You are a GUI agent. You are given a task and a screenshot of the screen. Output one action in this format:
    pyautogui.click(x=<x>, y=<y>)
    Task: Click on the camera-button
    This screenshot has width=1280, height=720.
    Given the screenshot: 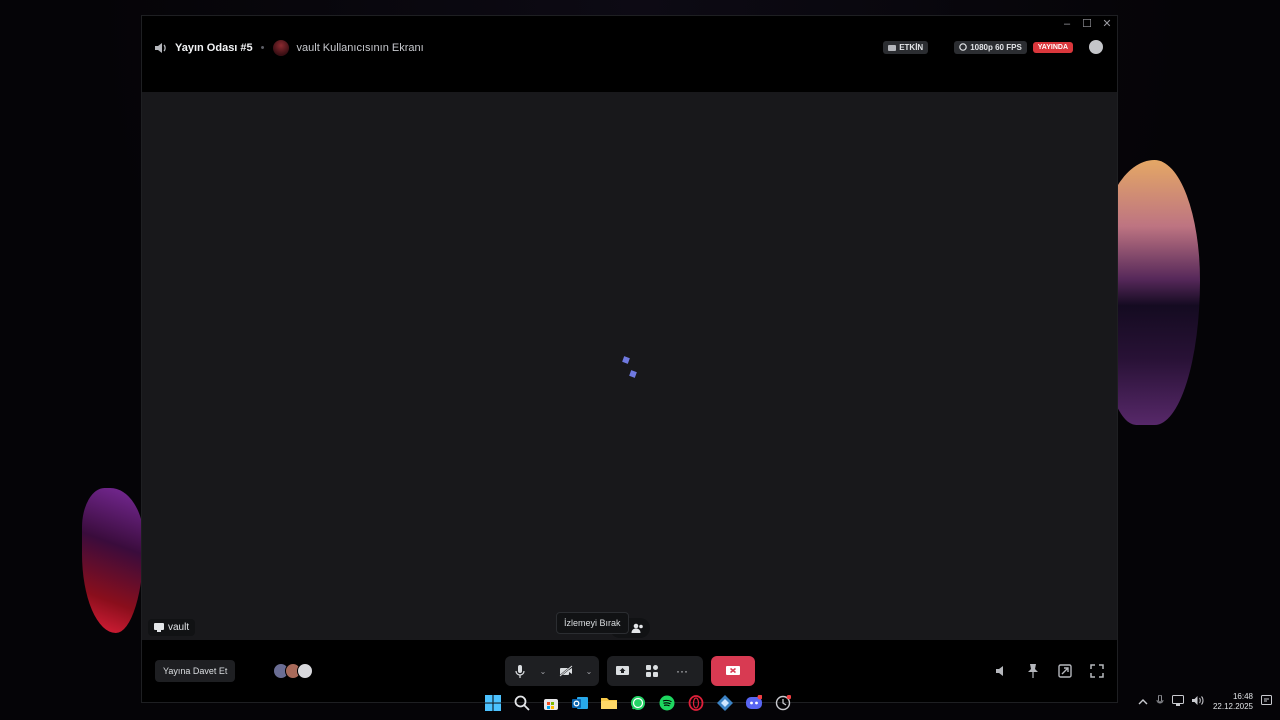 What is the action you would take?
    pyautogui.click(x=566, y=671)
    